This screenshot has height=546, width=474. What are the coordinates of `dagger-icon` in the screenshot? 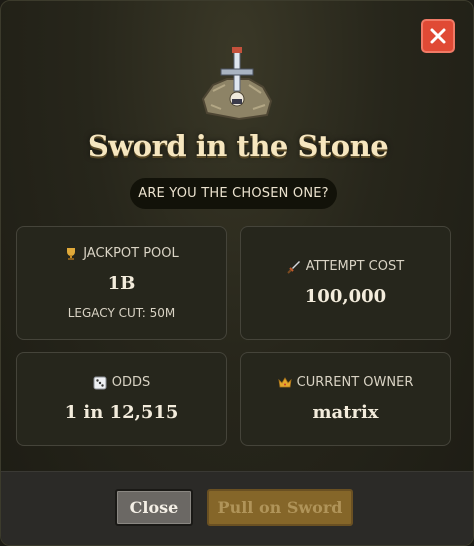 It's located at (293, 267).